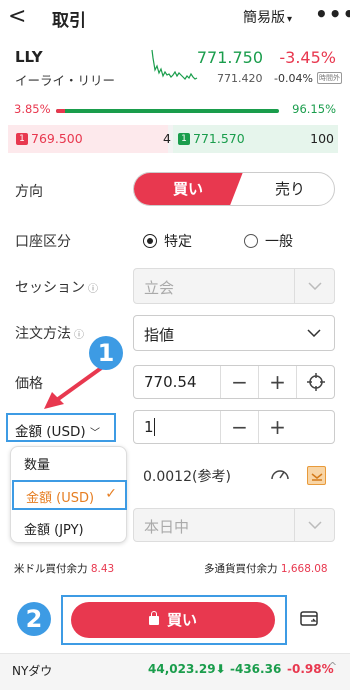  What do you see at coordinates (290, 19) in the screenshot?
I see `chevron-down-icon: ▾` at bounding box center [290, 19].